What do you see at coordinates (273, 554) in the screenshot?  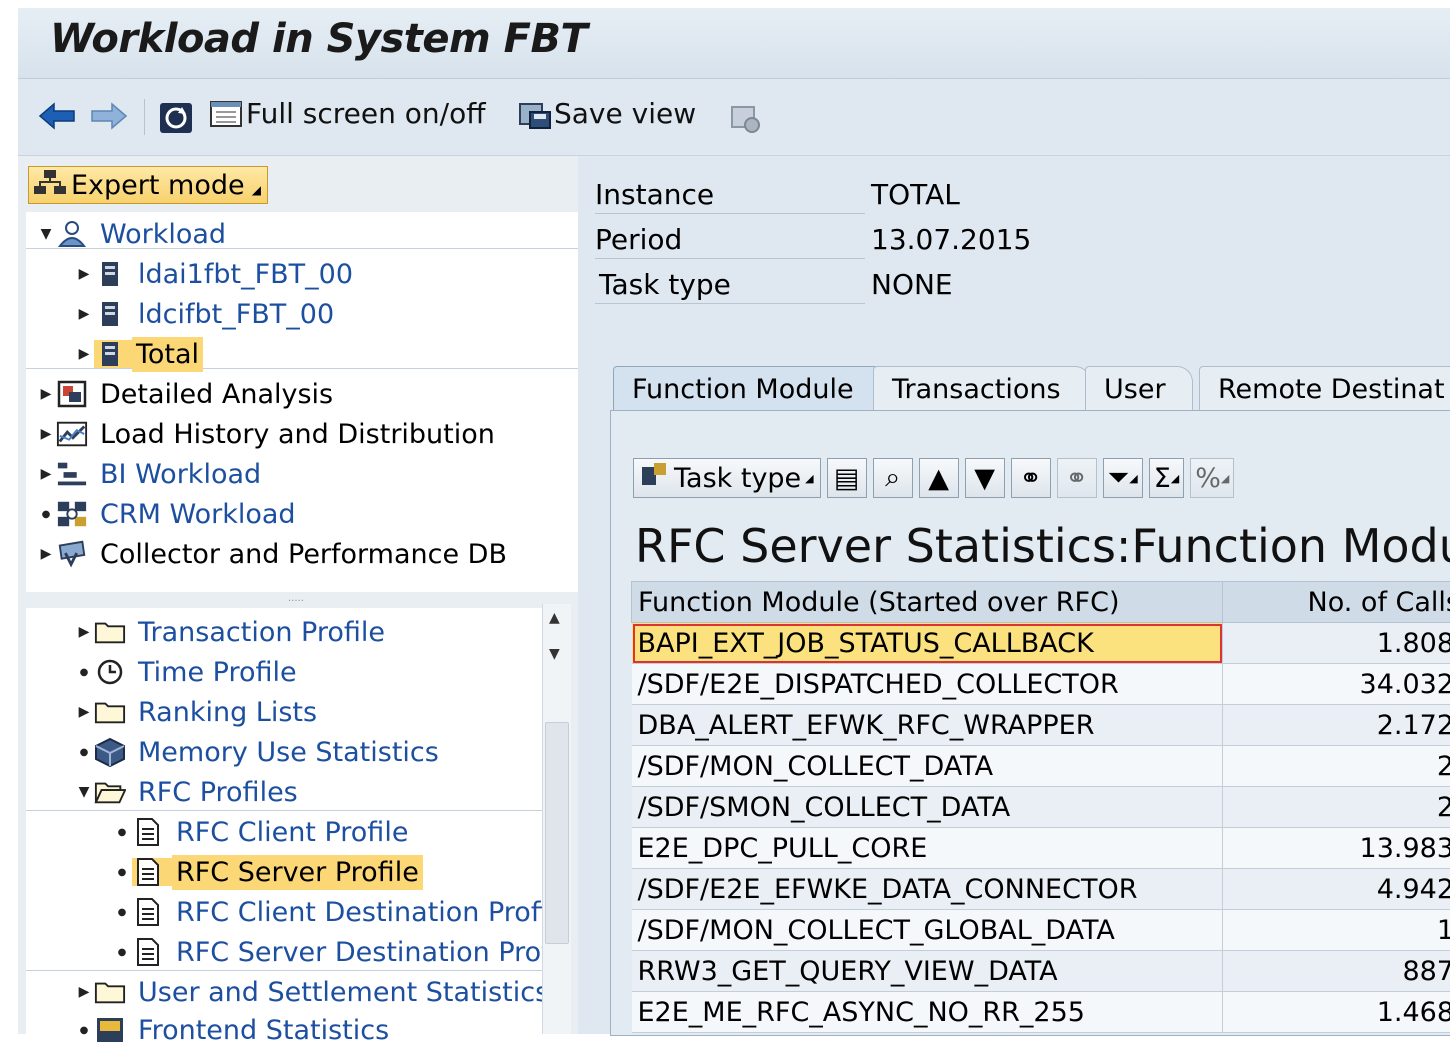 I see `tree-node-collector: ▶ Collector and Performance DB` at bounding box center [273, 554].